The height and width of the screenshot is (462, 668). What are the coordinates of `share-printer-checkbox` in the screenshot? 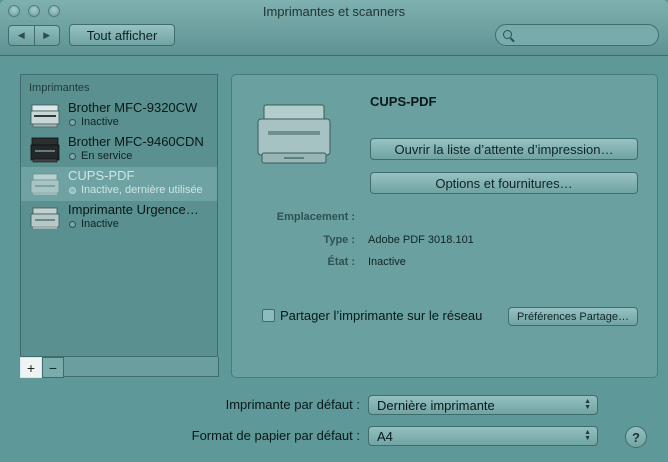 It's located at (268, 315).